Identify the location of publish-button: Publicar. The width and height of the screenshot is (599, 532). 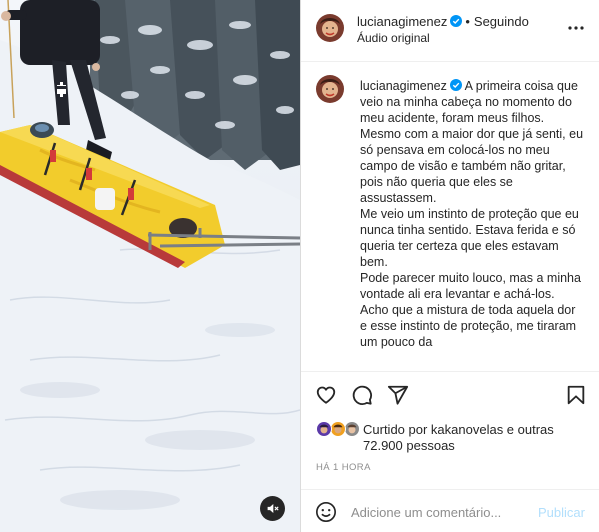
(561, 512).